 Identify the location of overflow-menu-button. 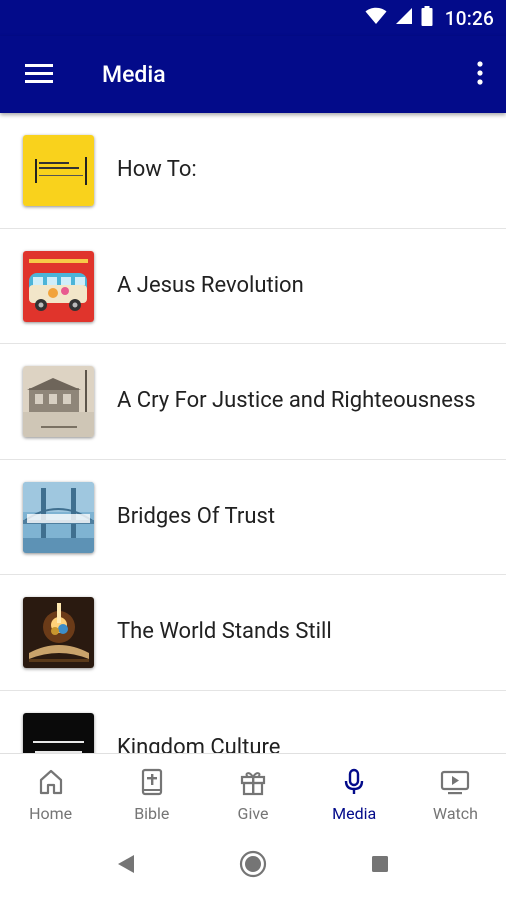
(480, 75).